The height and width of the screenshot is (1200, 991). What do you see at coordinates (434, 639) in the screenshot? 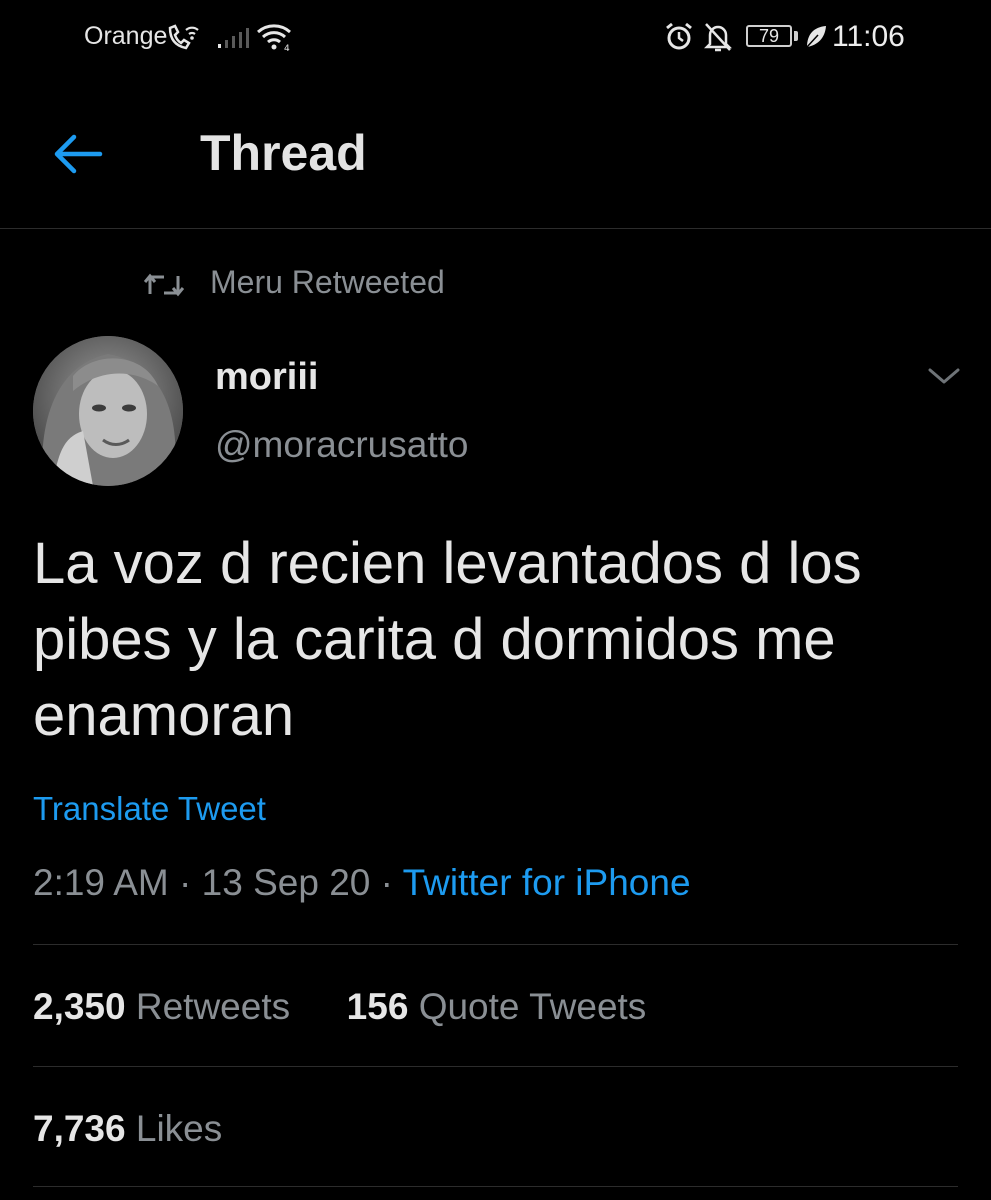
I see `tweet-text-line: pibes y la carita d dormidos me` at bounding box center [434, 639].